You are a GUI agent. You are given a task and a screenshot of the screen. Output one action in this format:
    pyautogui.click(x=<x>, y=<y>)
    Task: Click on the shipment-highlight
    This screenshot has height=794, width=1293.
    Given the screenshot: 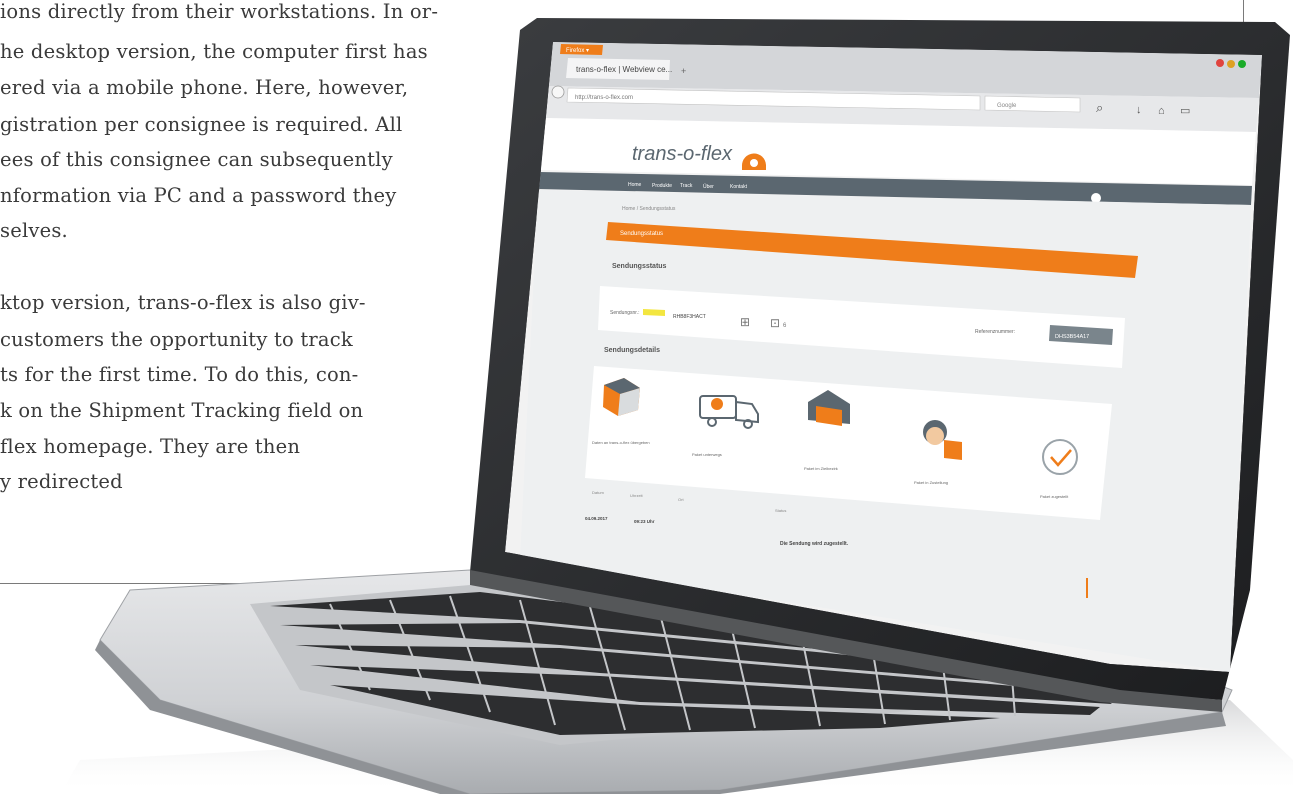 What is the action you would take?
    pyautogui.click(x=654, y=312)
    